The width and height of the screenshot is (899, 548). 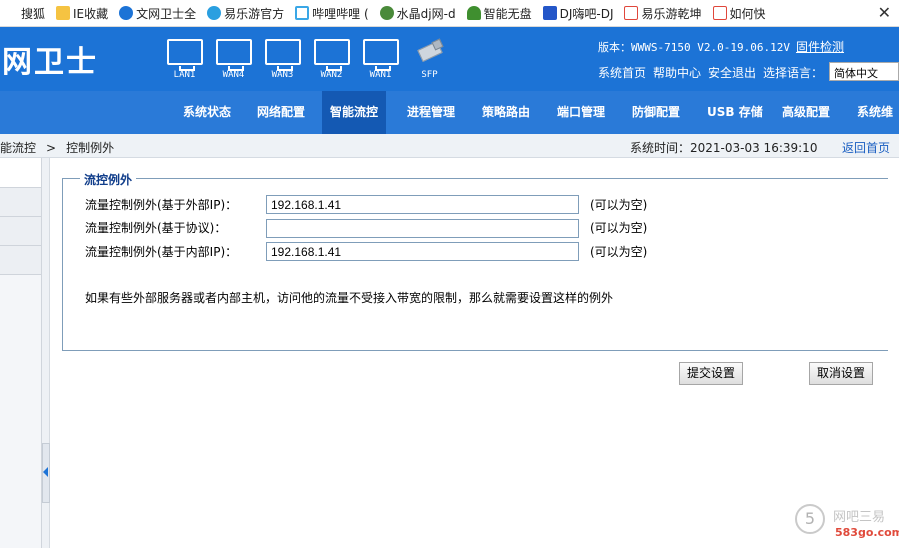 What do you see at coordinates (126, 13) in the screenshot?
I see `shield-icon` at bounding box center [126, 13].